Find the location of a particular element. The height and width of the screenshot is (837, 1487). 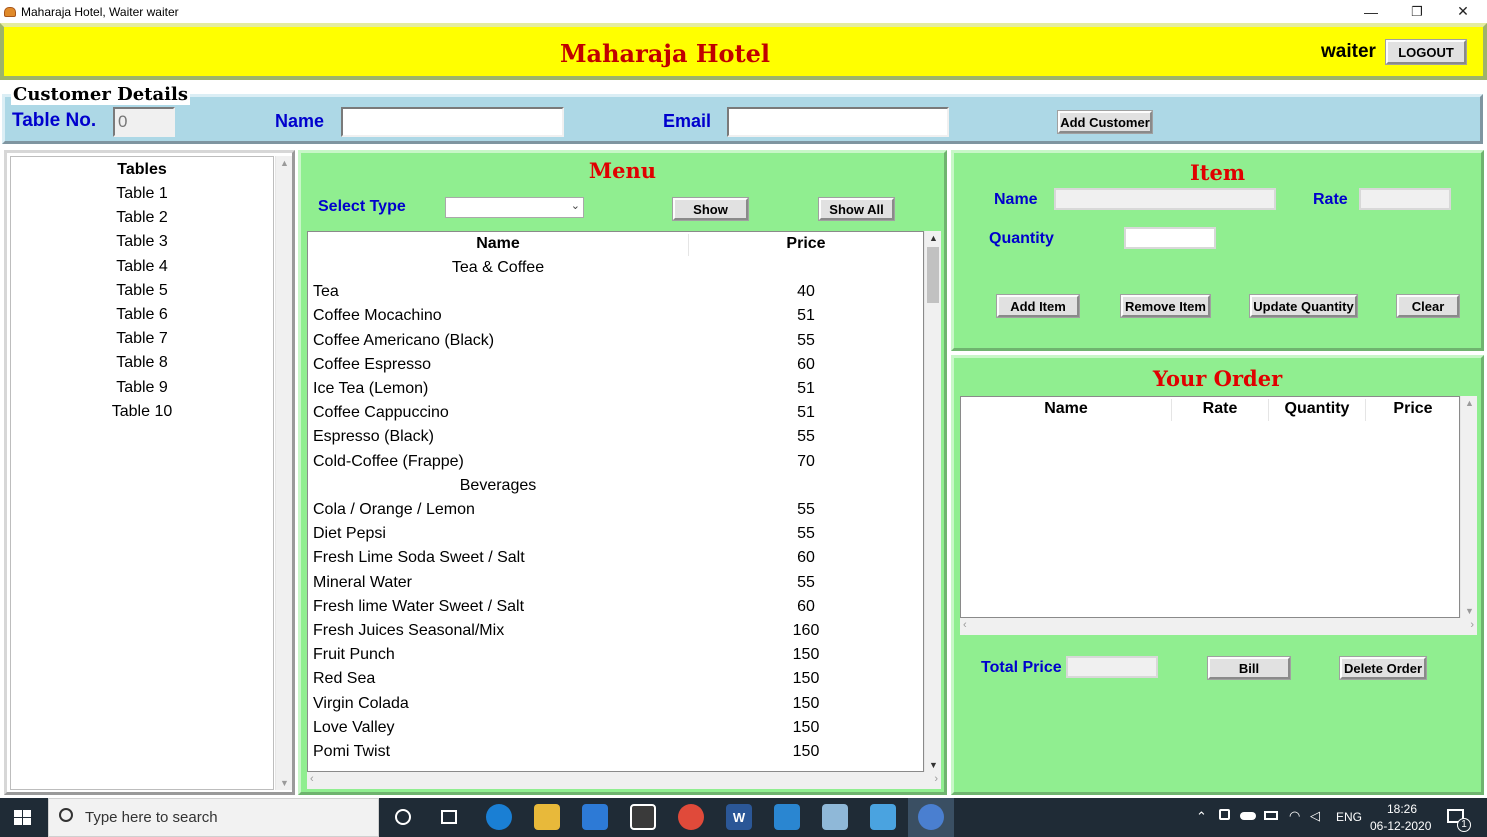

add-item-button: Add Item is located at coordinates (1038, 306).